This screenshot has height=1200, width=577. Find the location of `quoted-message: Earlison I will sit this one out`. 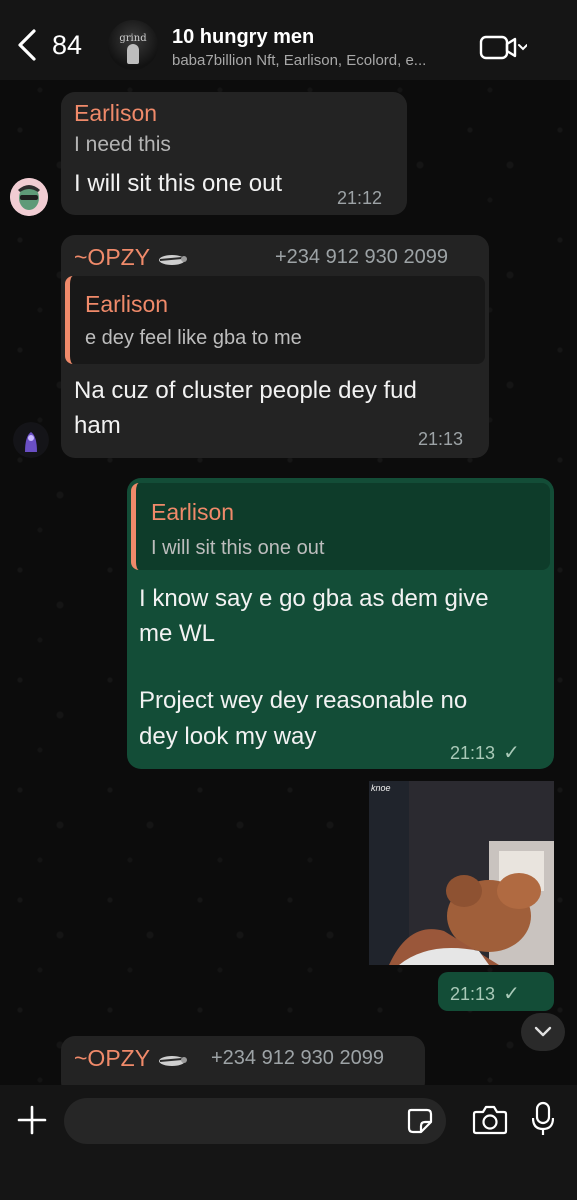

quoted-message: Earlison I will sit this one out is located at coordinates (340, 526).